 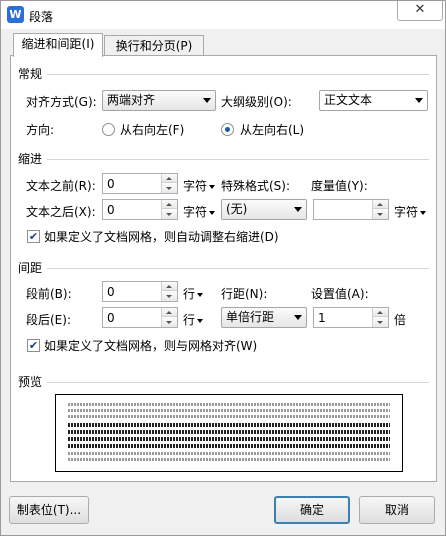 I want to click on special-format-label: 特殊格式(S):, so click(x=256, y=186).